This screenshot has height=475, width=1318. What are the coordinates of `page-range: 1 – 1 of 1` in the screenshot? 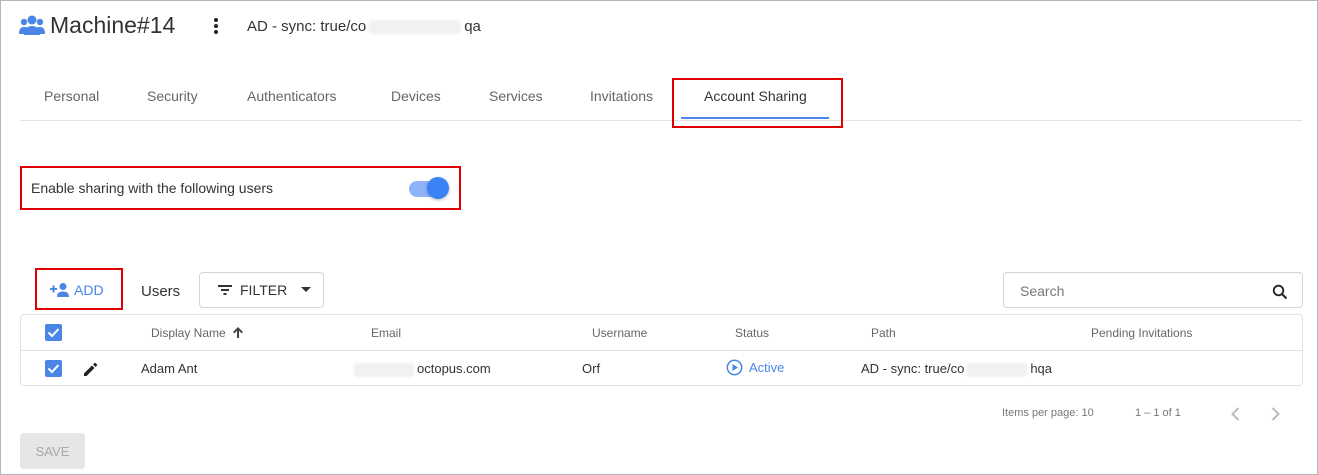 It's located at (1158, 413).